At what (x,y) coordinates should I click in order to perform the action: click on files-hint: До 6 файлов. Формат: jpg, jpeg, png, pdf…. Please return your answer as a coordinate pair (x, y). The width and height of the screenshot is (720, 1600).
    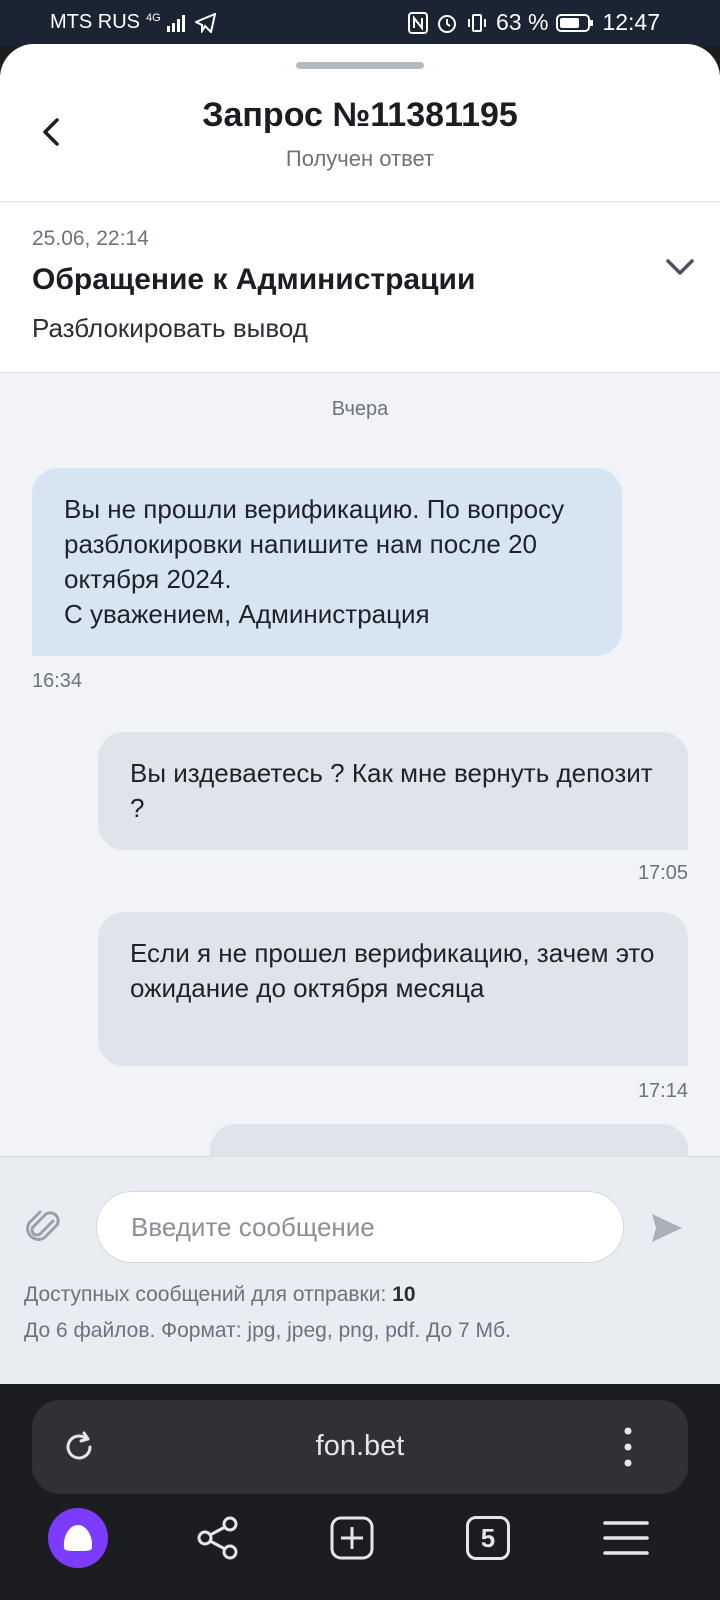
    Looking at the image, I should click on (267, 1330).